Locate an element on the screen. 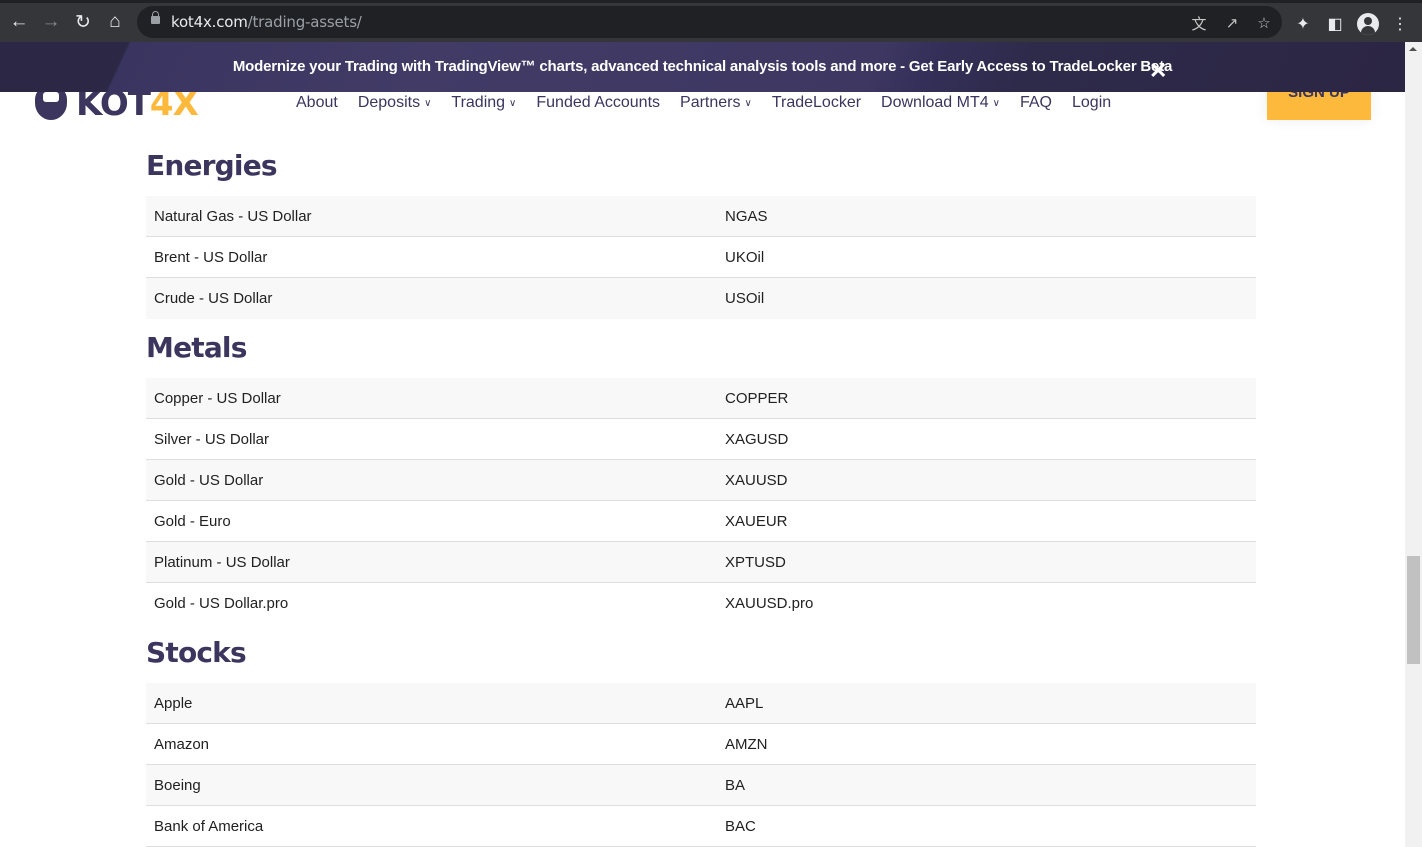 The height and width of the screenshot is (847, 1422). home-icon: ⌂ is located at coordinates (115, 22).